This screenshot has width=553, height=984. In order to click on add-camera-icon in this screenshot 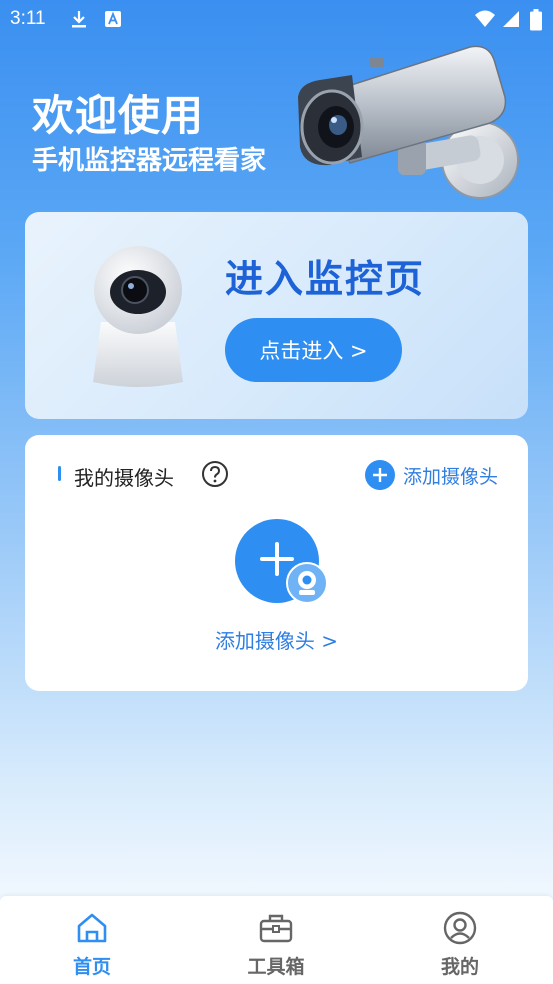, I will do `click(282, 566)`.